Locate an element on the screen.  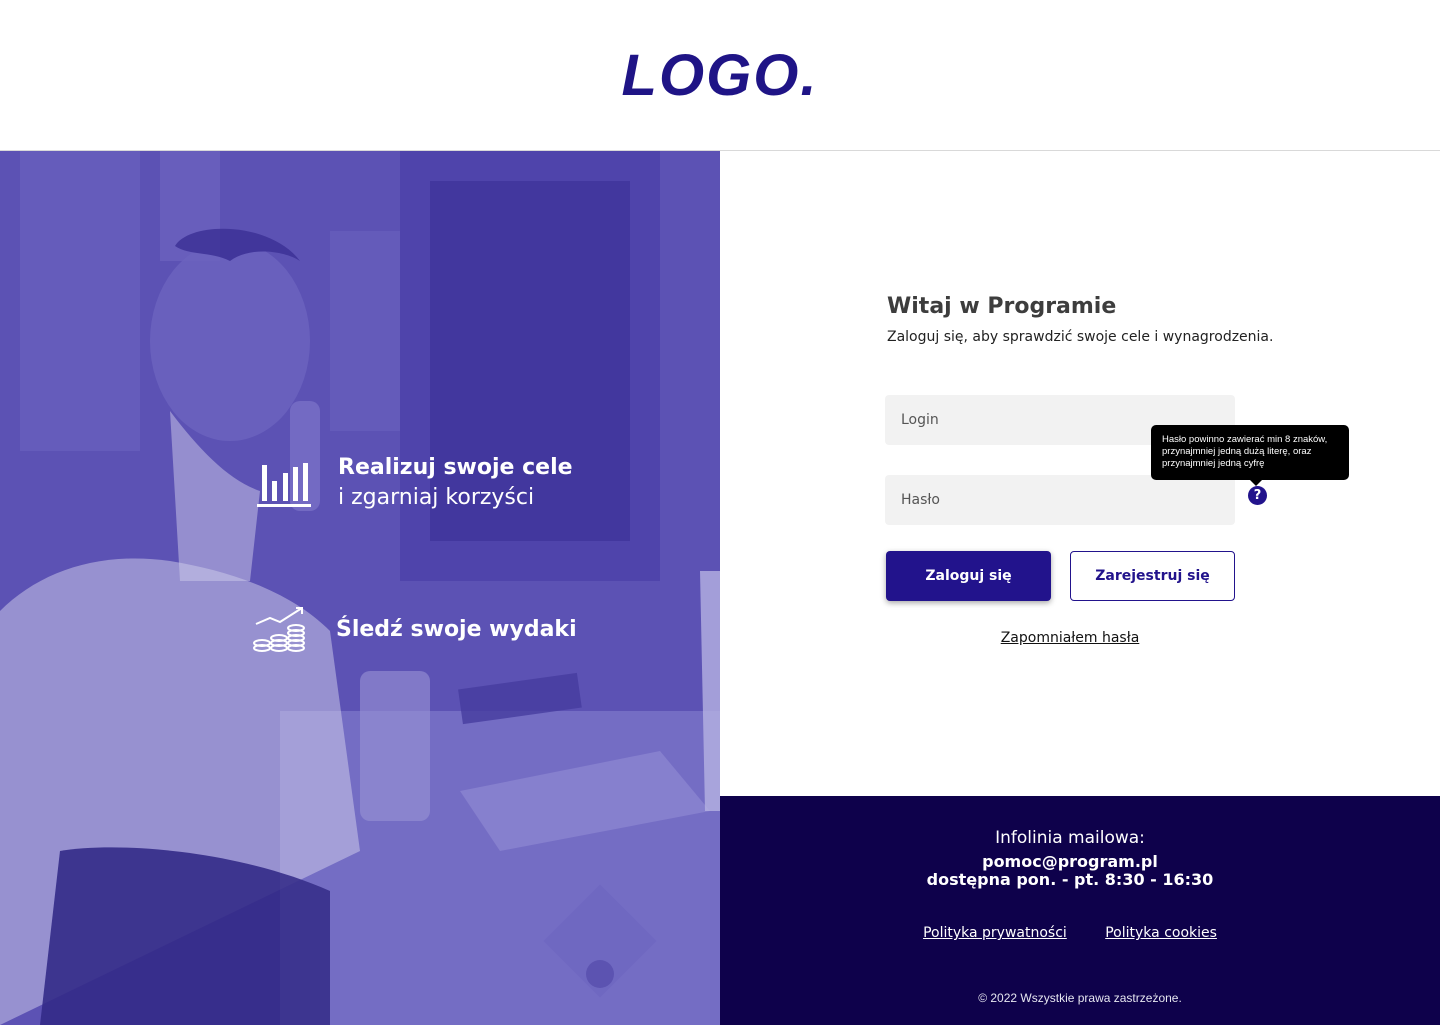
feature-expenses-title: Śledź swoje wydaki is located at coordinates (456, 629).